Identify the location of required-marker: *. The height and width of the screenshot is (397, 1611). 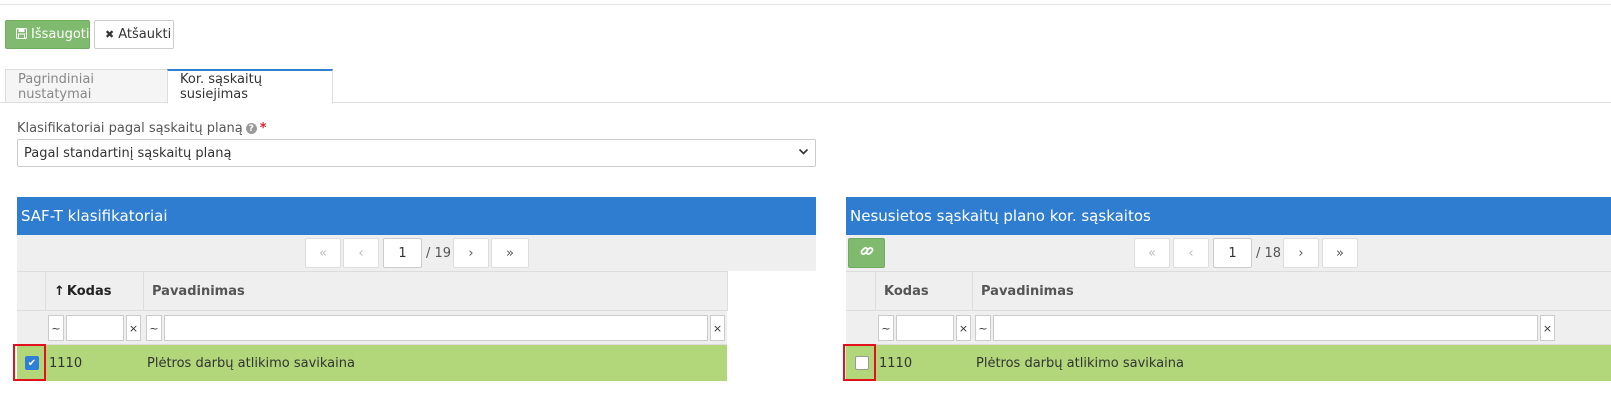
(263, 128).